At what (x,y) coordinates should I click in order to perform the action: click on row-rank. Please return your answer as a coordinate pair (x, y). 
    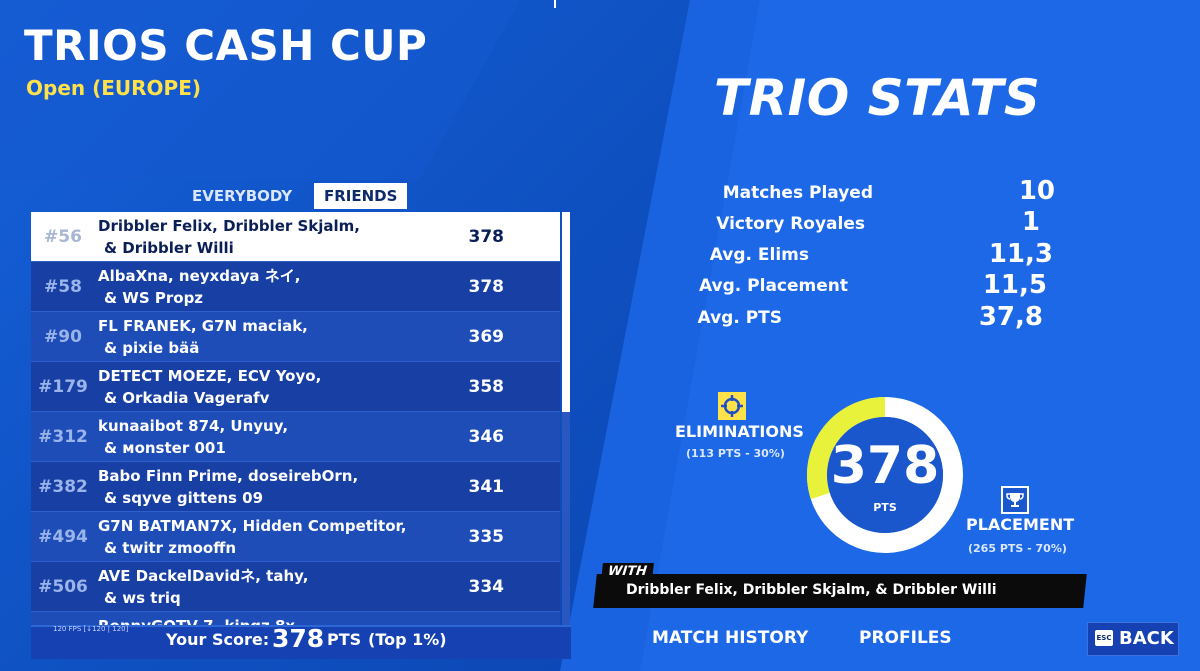
    Looking at the image, I should click on (63, 618).